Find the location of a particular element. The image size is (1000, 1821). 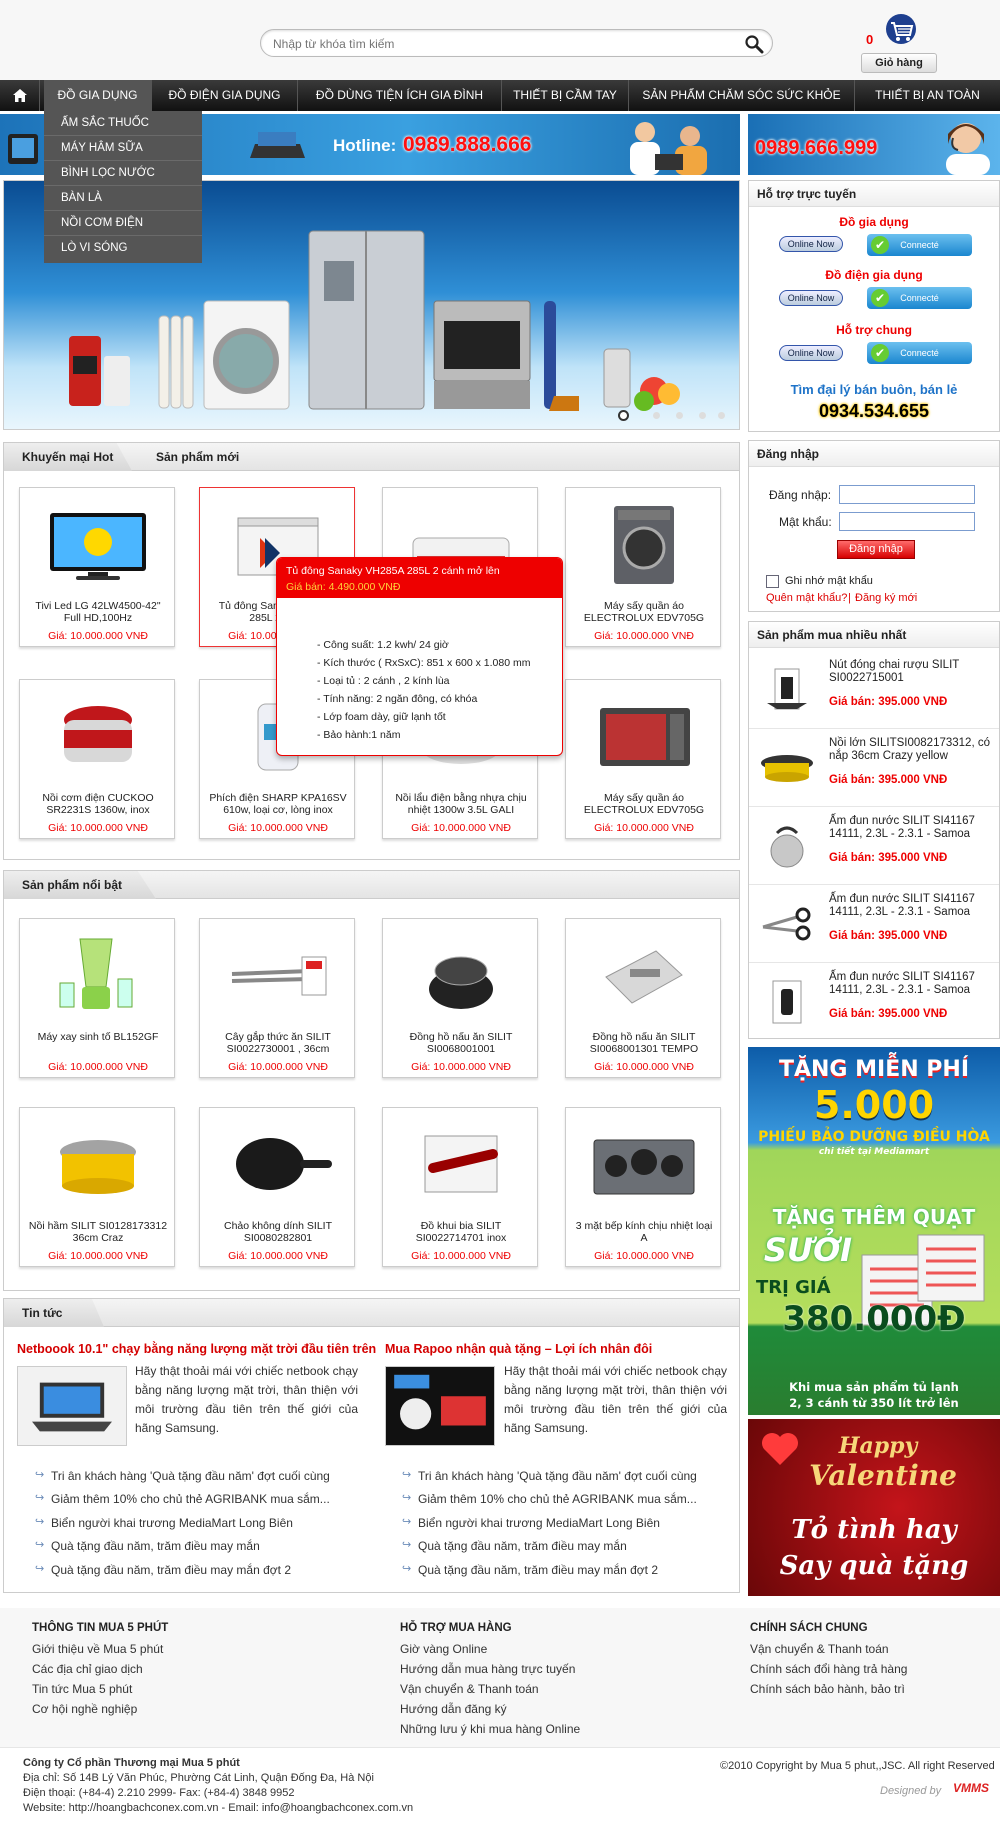

nav-item-thiet-bi-cam-tay: THIẾT BỊ CẦM TAY is located at coordinates (565, 95).